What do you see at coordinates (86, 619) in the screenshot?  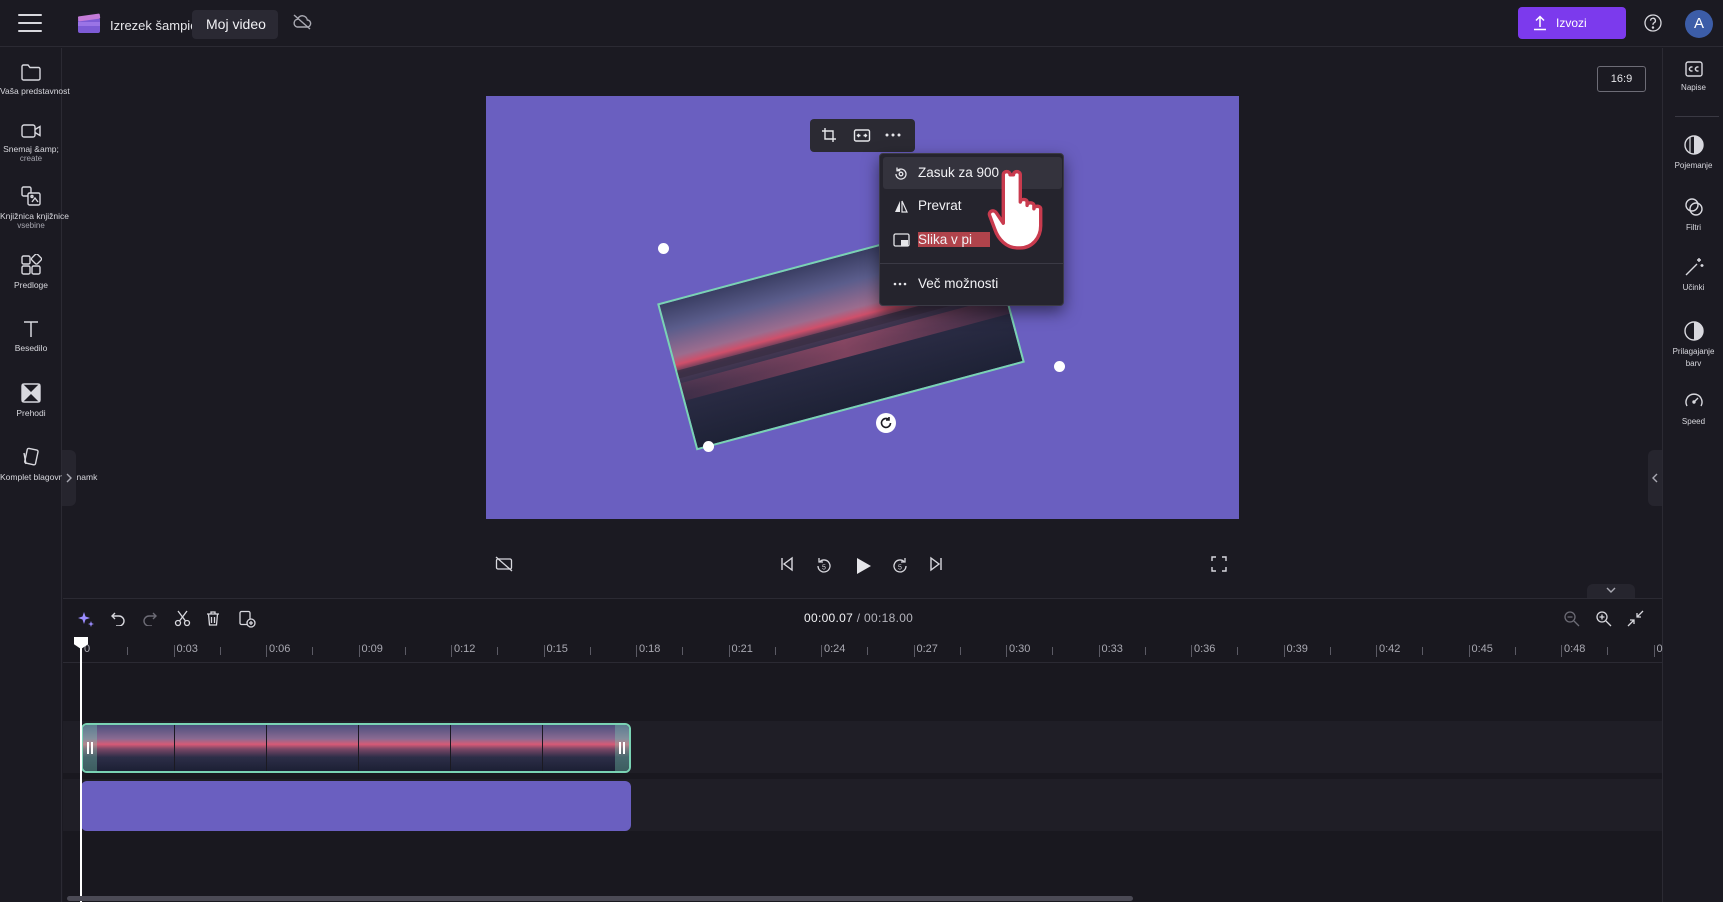 I see `ai-sparkle-icon` at bounding box center [86, 619].